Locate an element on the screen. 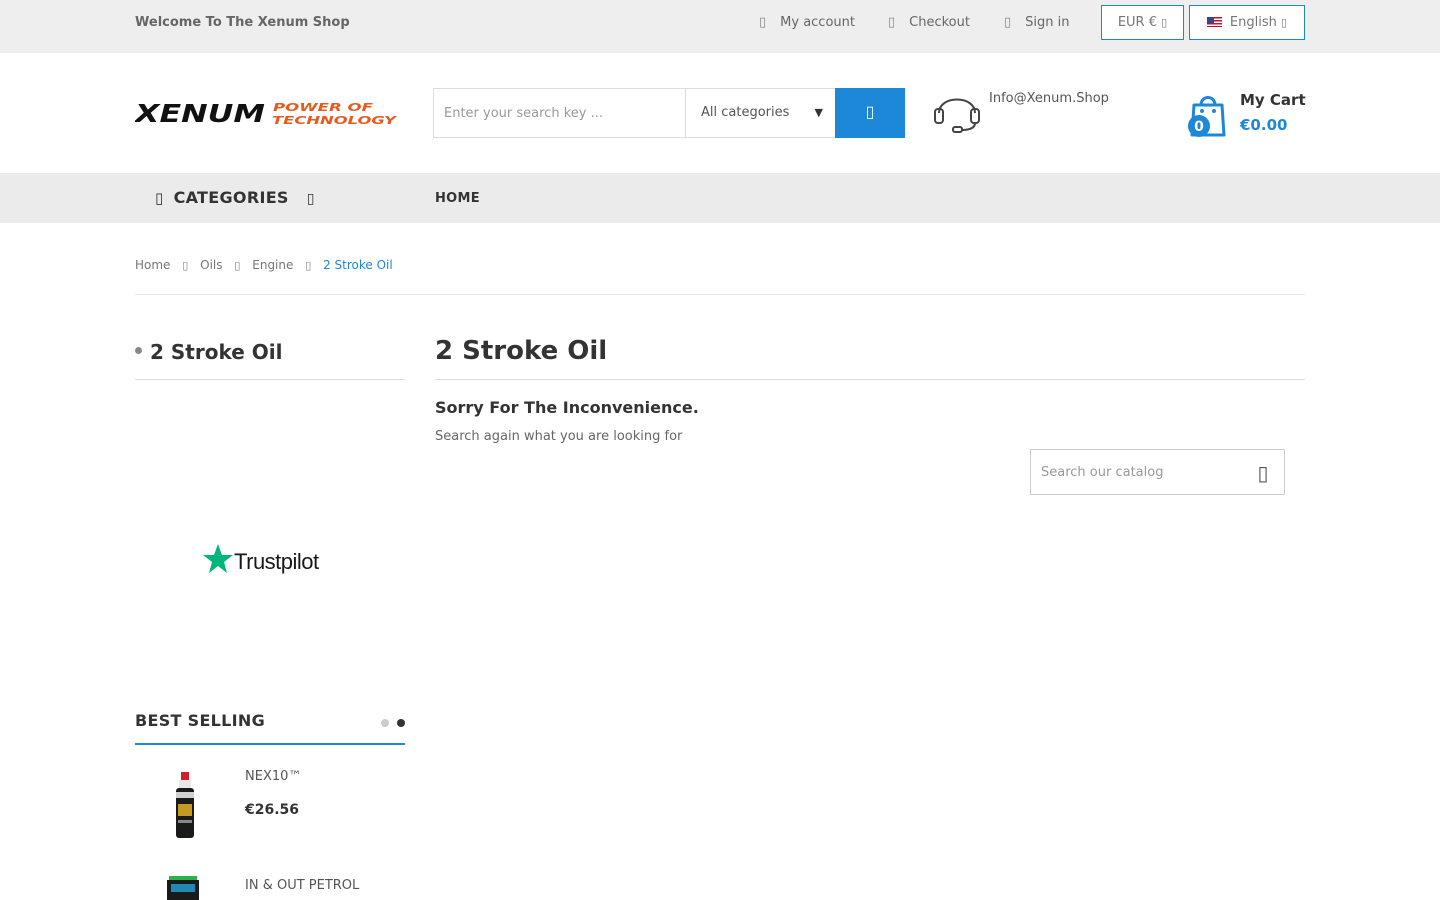  no-results-heading: Sorry For The Inconvenience. is located at coordinates (567, 407).